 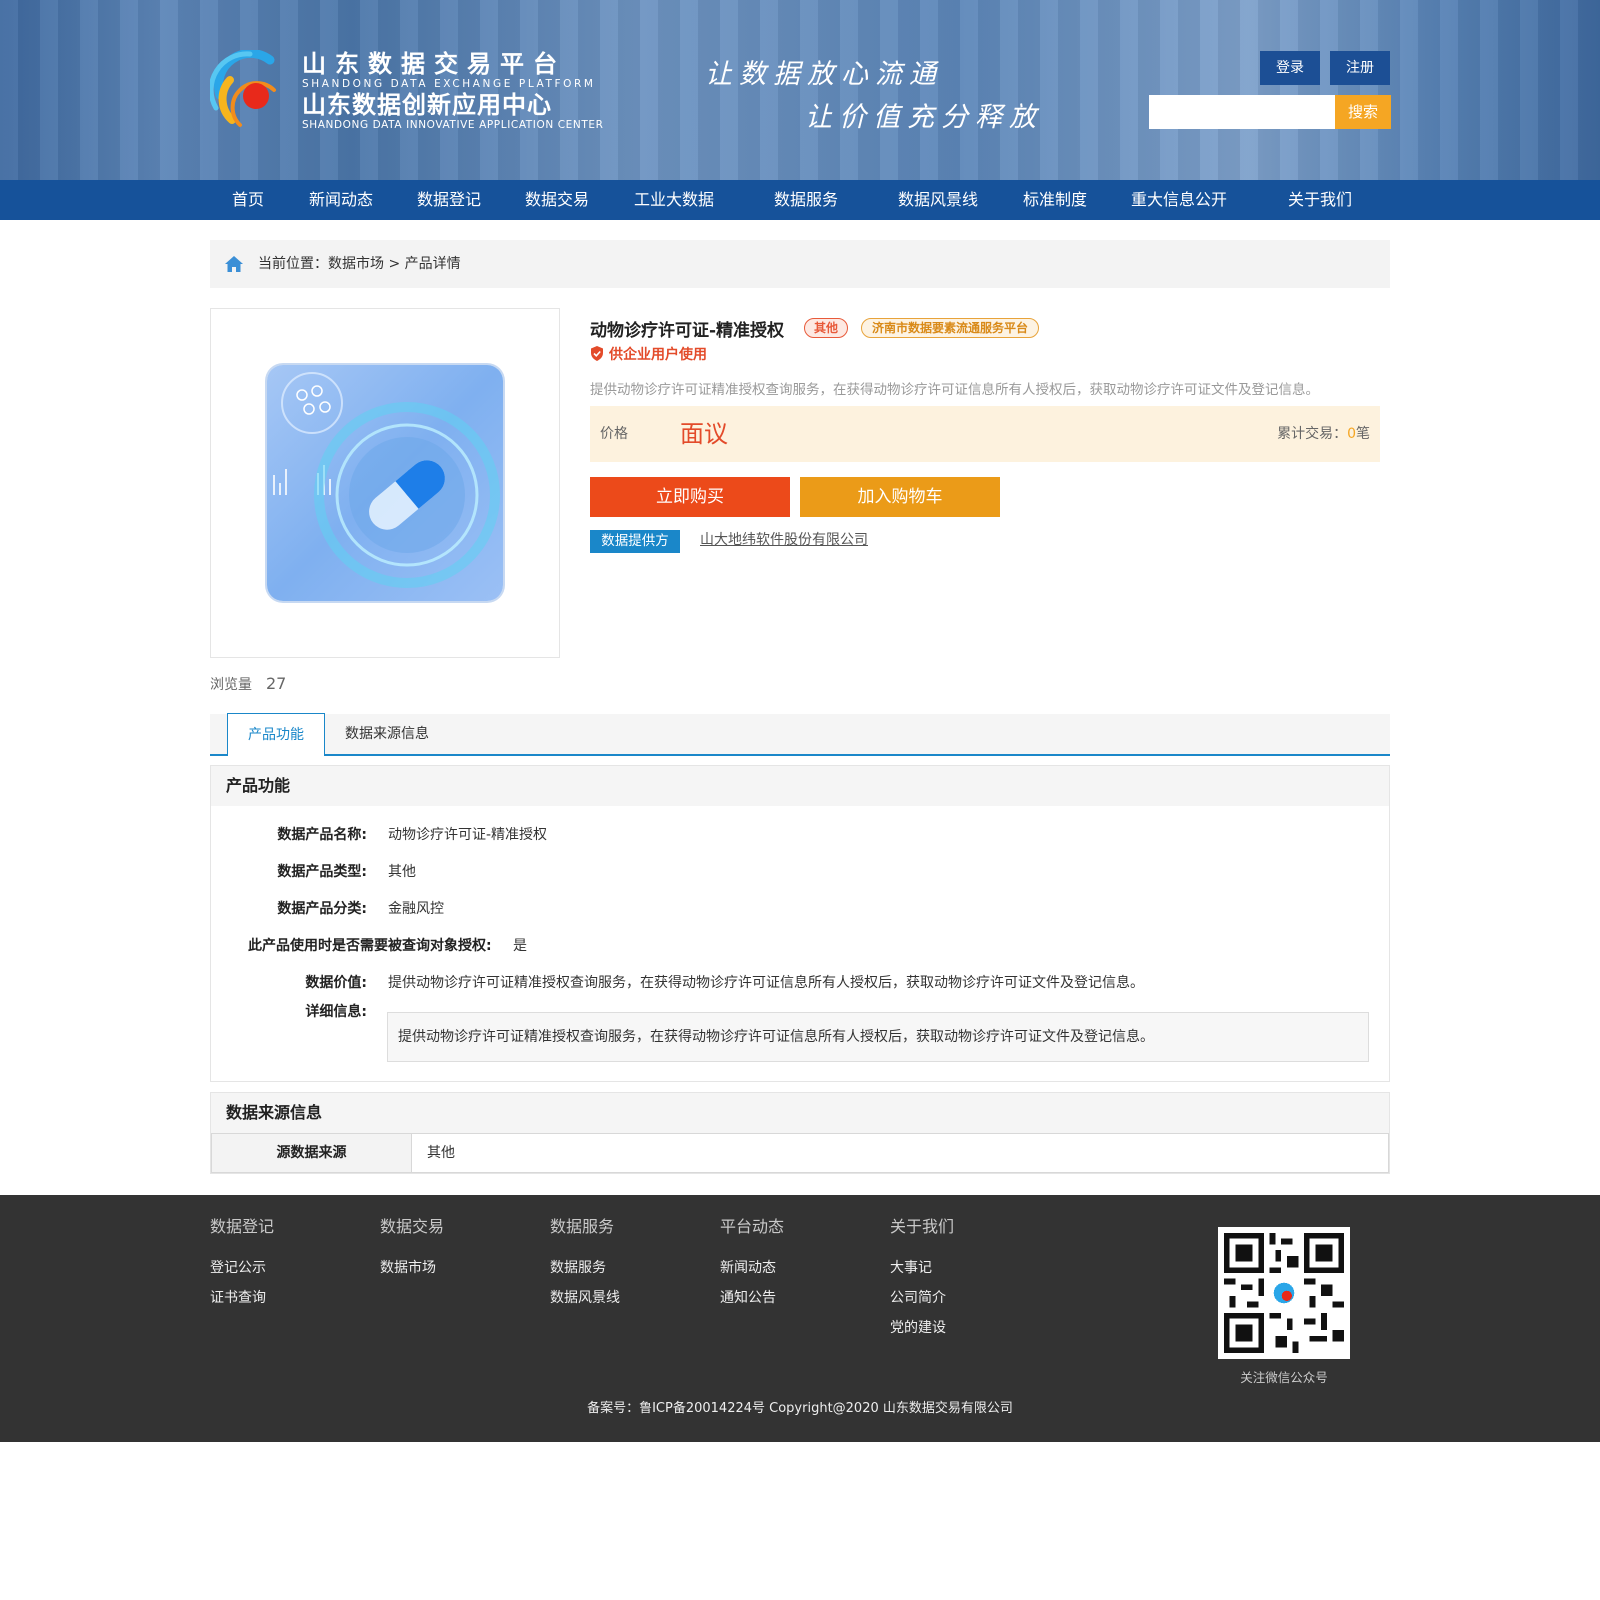 What do you see at coordinates (585, 1298) in the screenshot?
I see `footer-link: 数据风景线` at bounding box center [585, 1298].